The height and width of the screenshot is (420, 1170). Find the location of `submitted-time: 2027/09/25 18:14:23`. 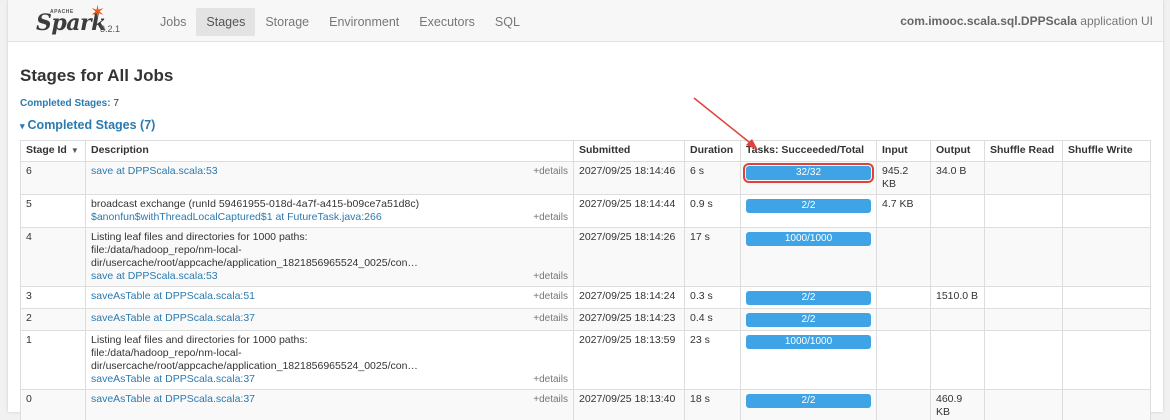

submitted-time: 2027/09/25 18:14:23 is located at coordinates (629, 319).